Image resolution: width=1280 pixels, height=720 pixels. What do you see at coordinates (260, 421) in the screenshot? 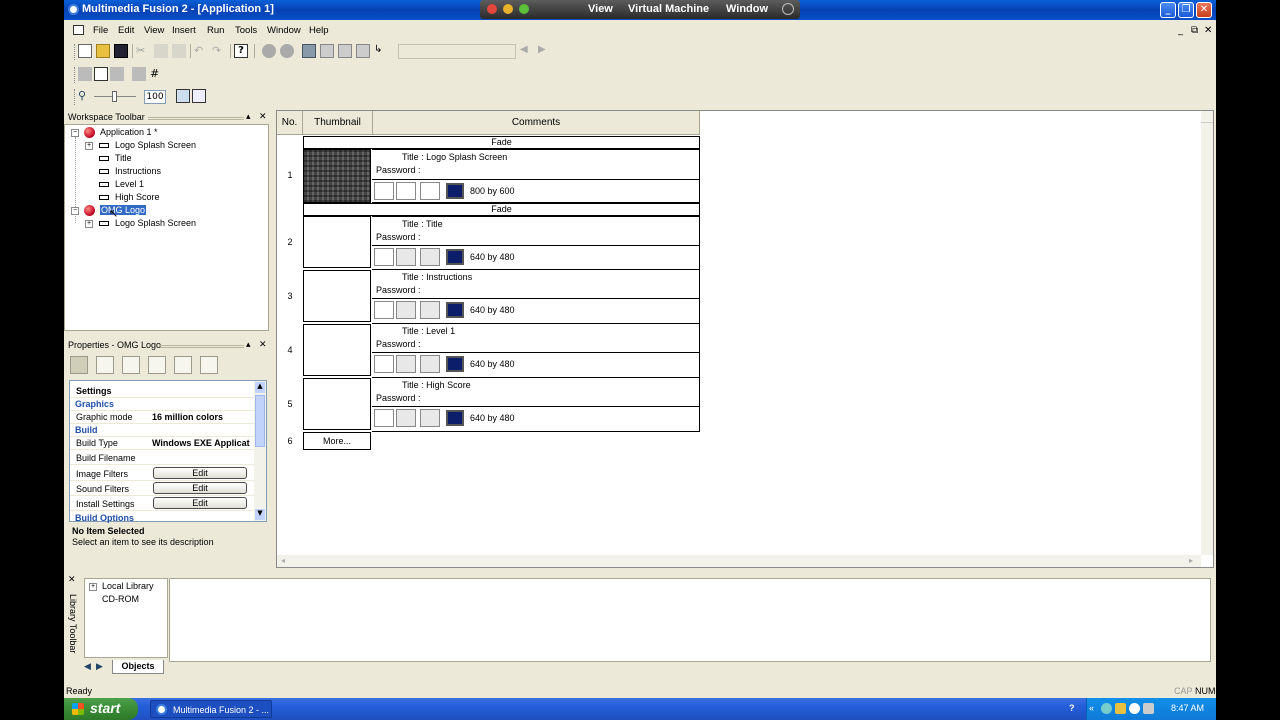
I see `scroll-thumb` at bounding box center [260, 421].